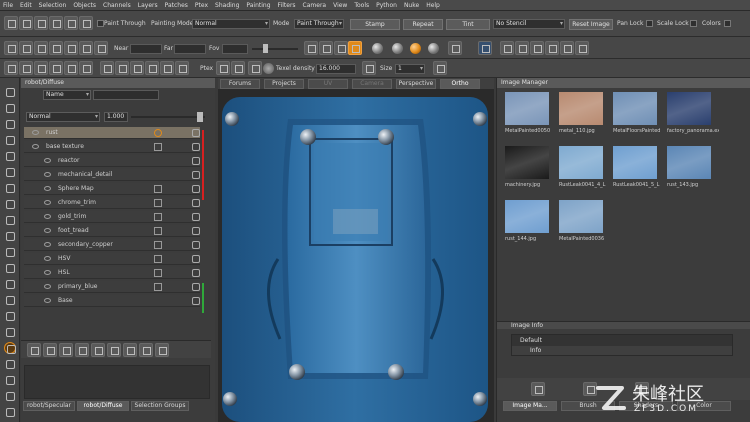  I want to click on stencil-select: No Stencil, so click(529, 24).